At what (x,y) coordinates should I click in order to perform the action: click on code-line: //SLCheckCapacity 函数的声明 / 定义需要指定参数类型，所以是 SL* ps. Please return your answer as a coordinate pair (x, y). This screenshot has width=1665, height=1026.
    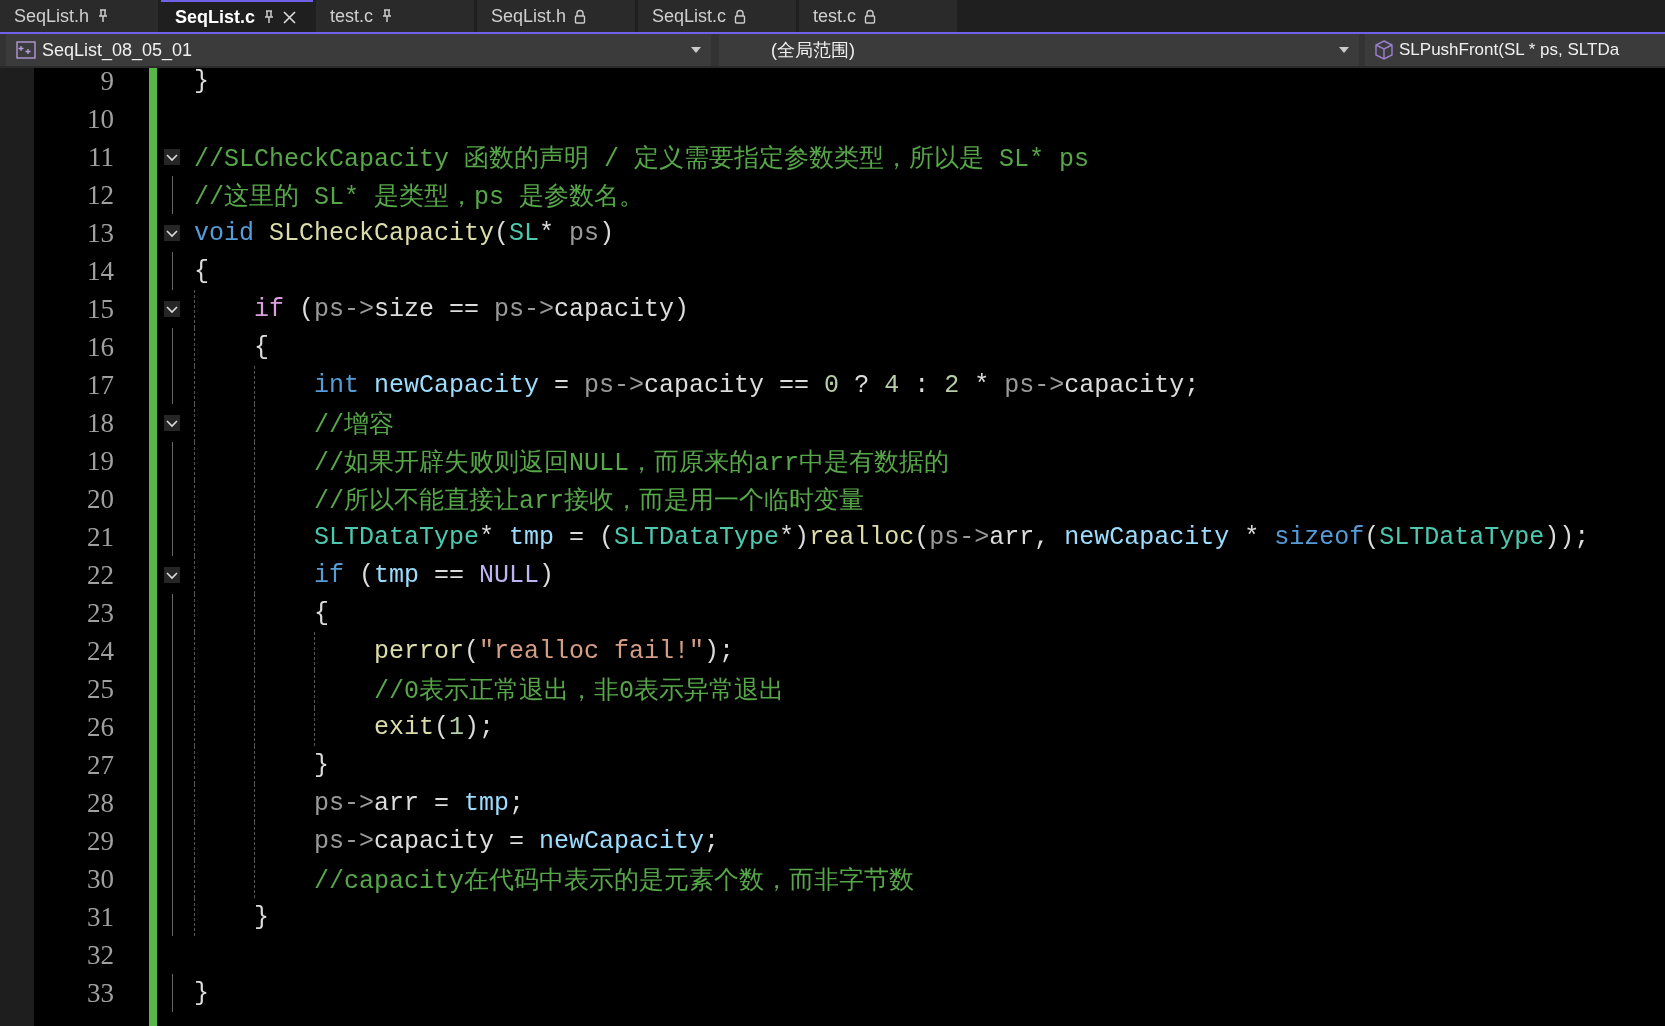
    Looking at the image, I should click on (642, 158).